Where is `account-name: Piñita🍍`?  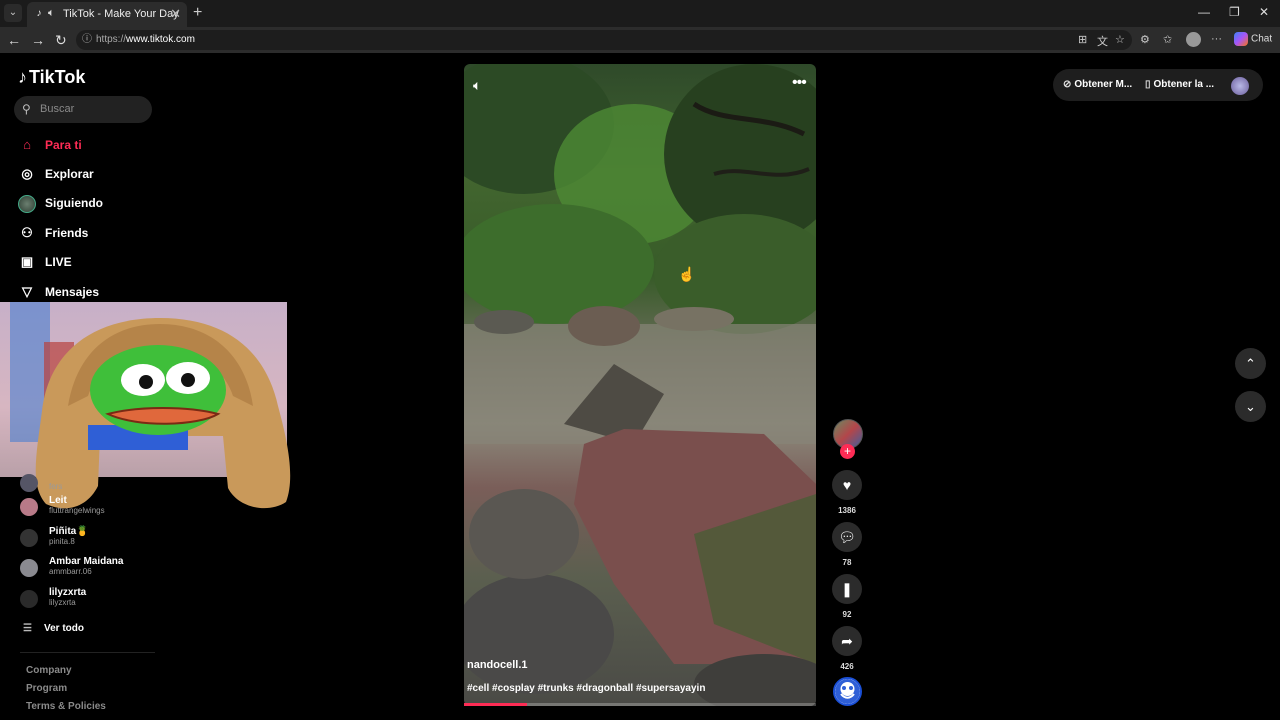
account-name: Piñita🍍 is located at coordinates (69, 531).